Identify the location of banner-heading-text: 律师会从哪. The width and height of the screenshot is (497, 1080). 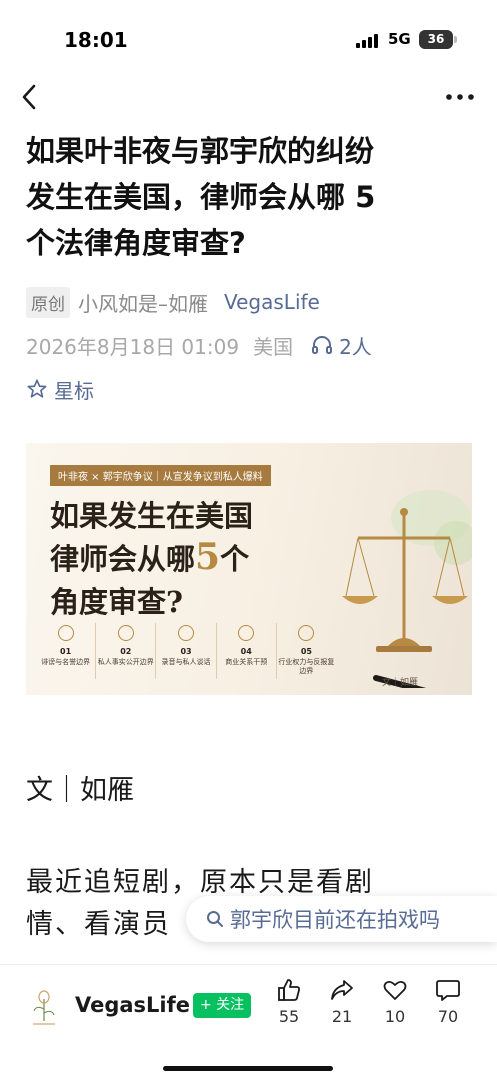
(123, 559).